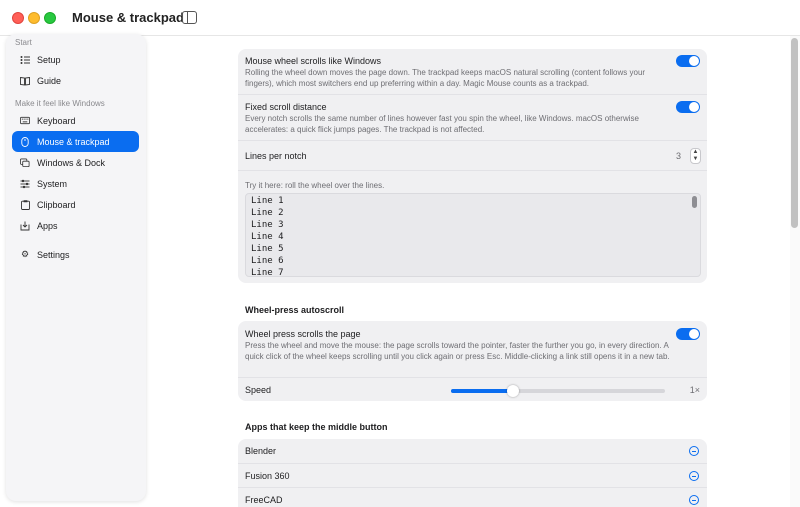  What do you see at coordinates (678, 156) in the screenshot?
I see `lines-per-notch-value: 3` at bounding box center [678, 156].